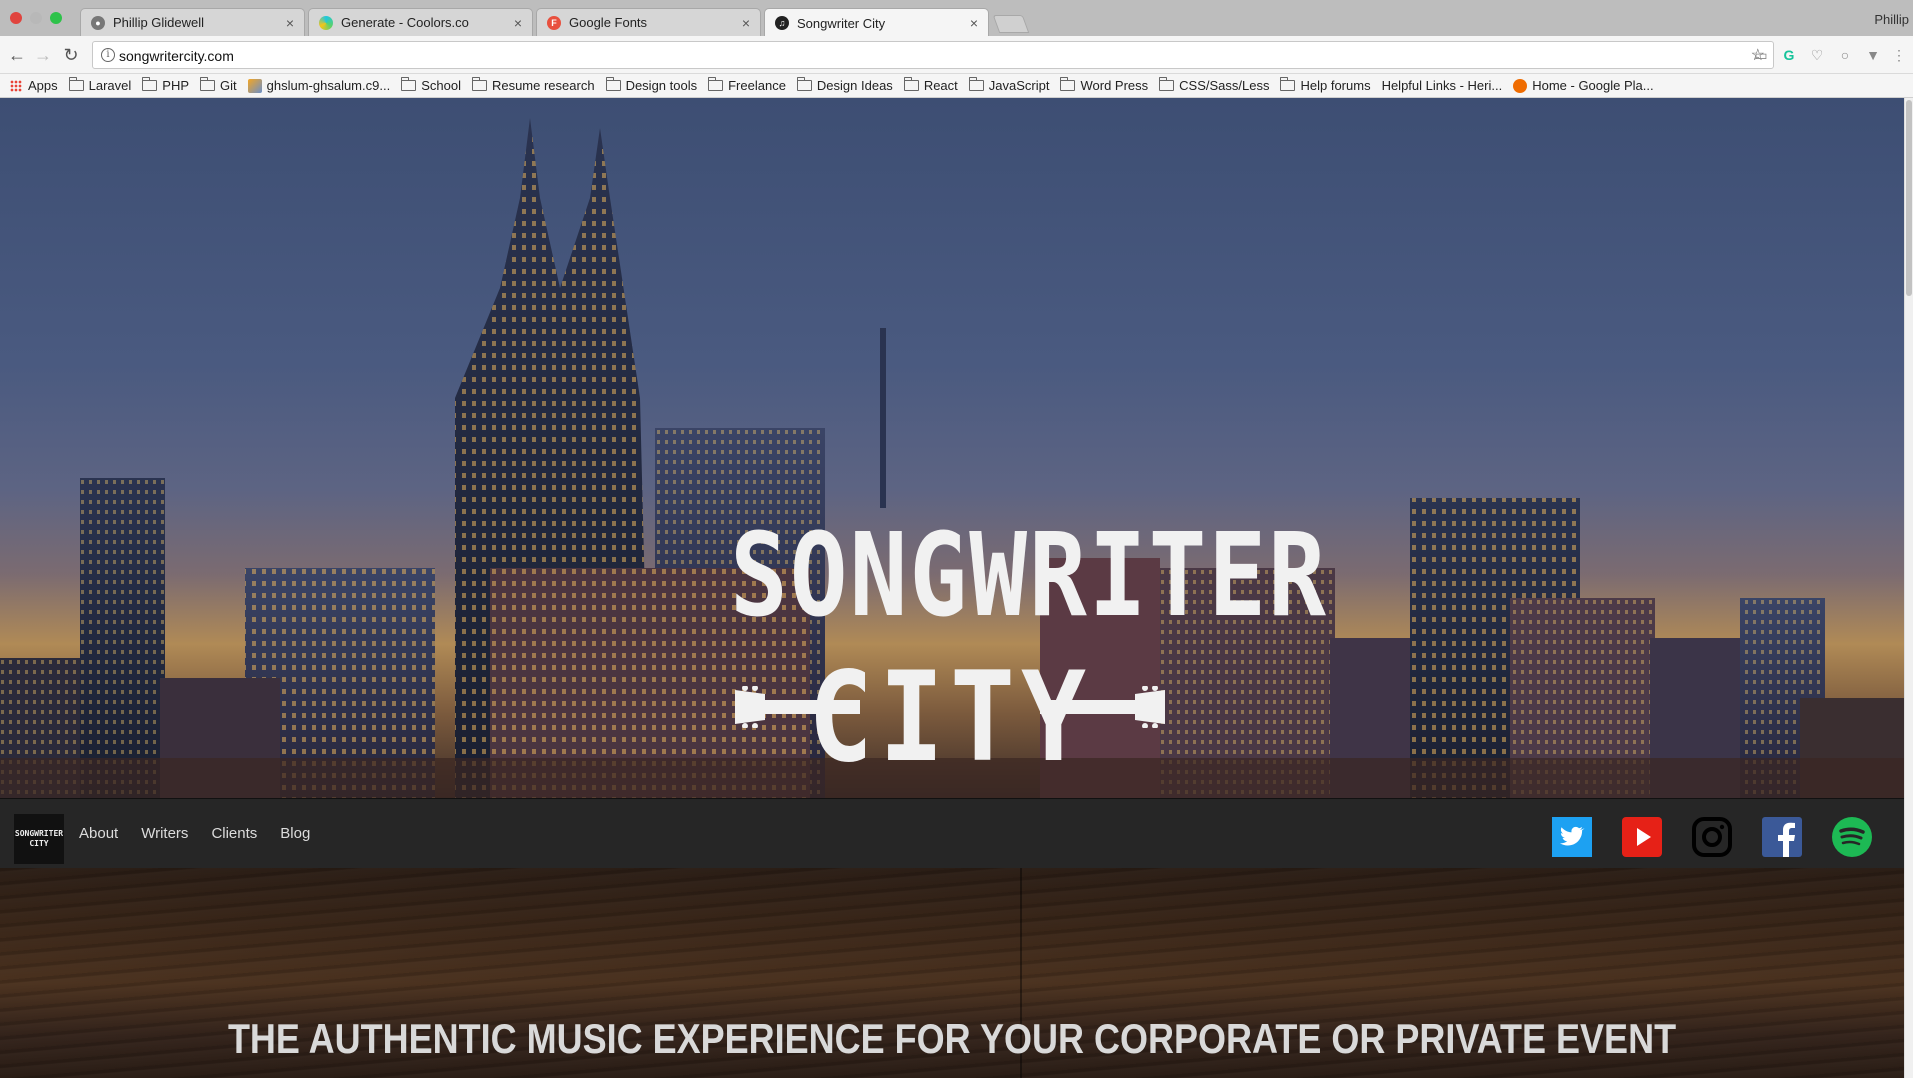  What do you see at coordinates (159, 22) in the screenshot?
I see `tab-label: Phillip Glidewell` at bounding box center [159, 22].